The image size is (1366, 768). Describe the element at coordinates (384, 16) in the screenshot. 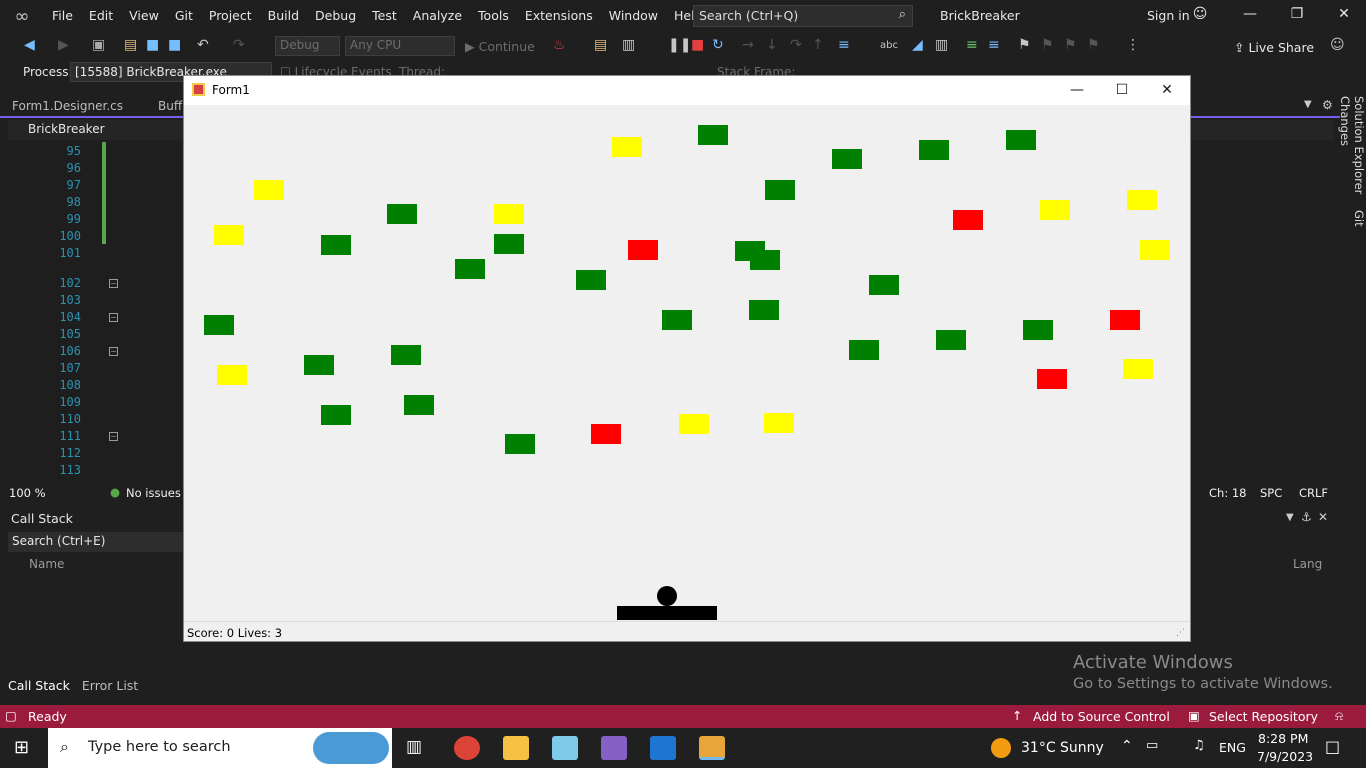

I see `menu-test: Test` at that location.